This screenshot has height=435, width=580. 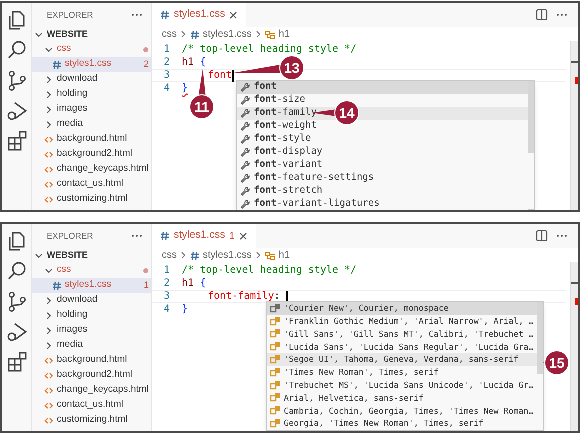 I want to click on tree-item-label: change_keycaps.html, so click(x=103, y=169).